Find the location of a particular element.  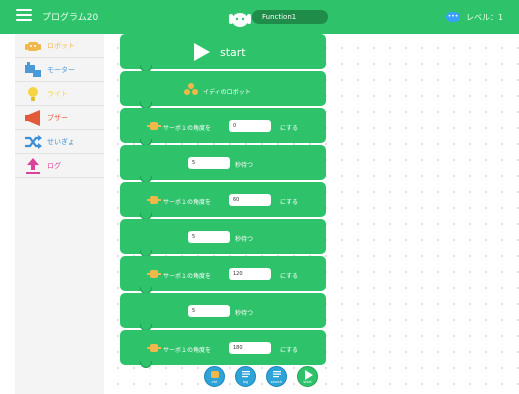

robot-face-icon is located at coordinates (215, 374).